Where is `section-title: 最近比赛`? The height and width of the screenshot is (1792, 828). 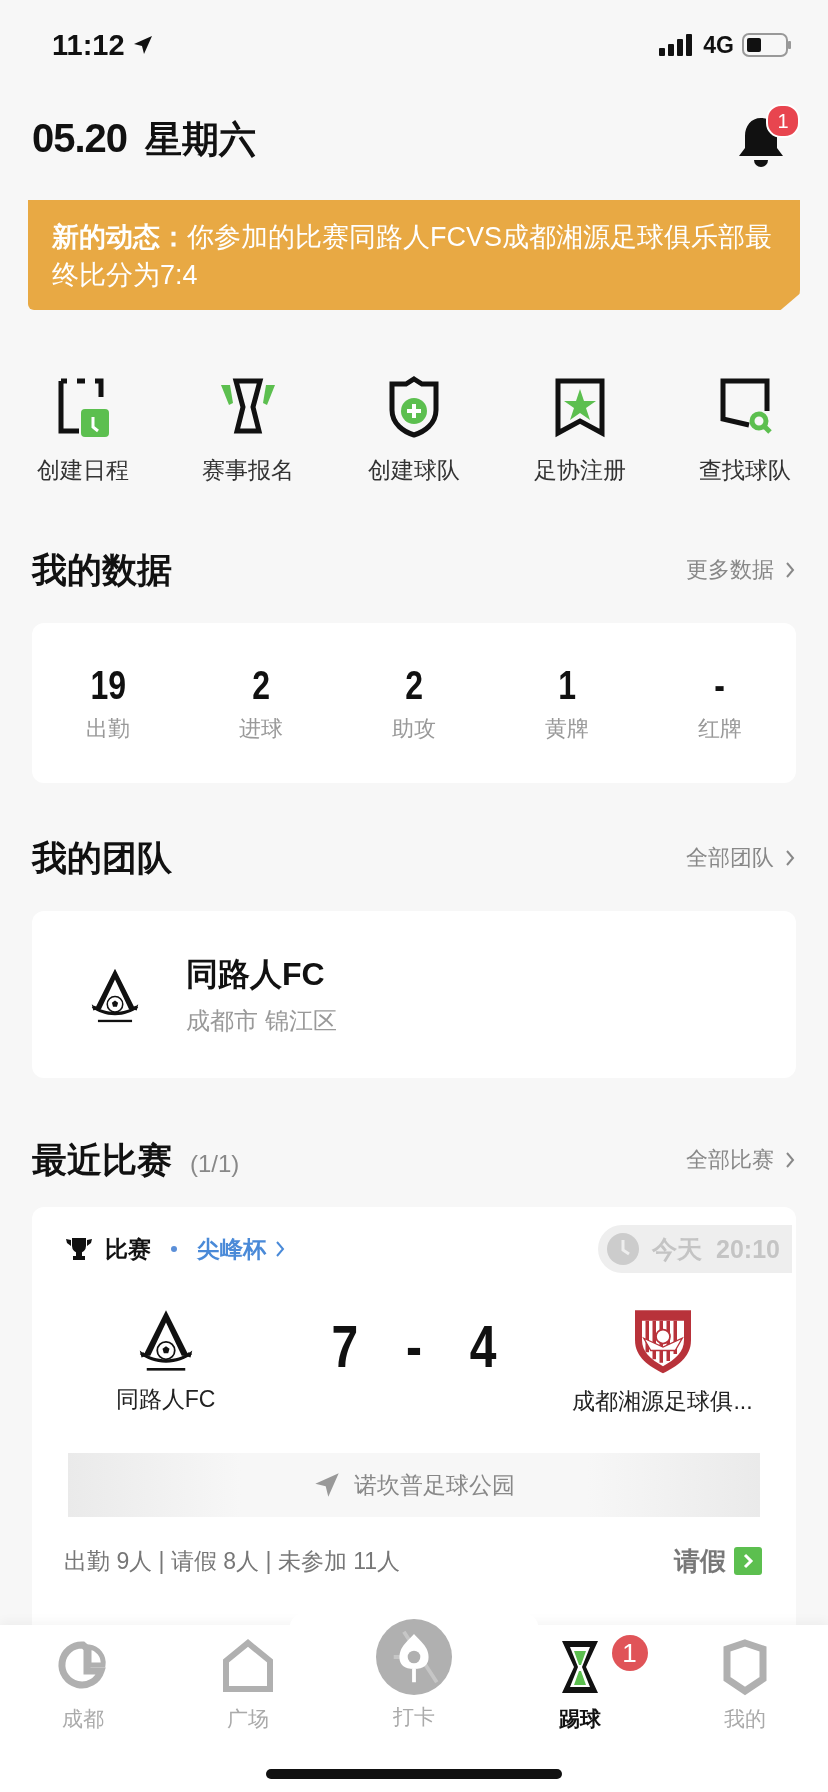
section-title: 最近比赛 is located at coordinates (102, 1160).